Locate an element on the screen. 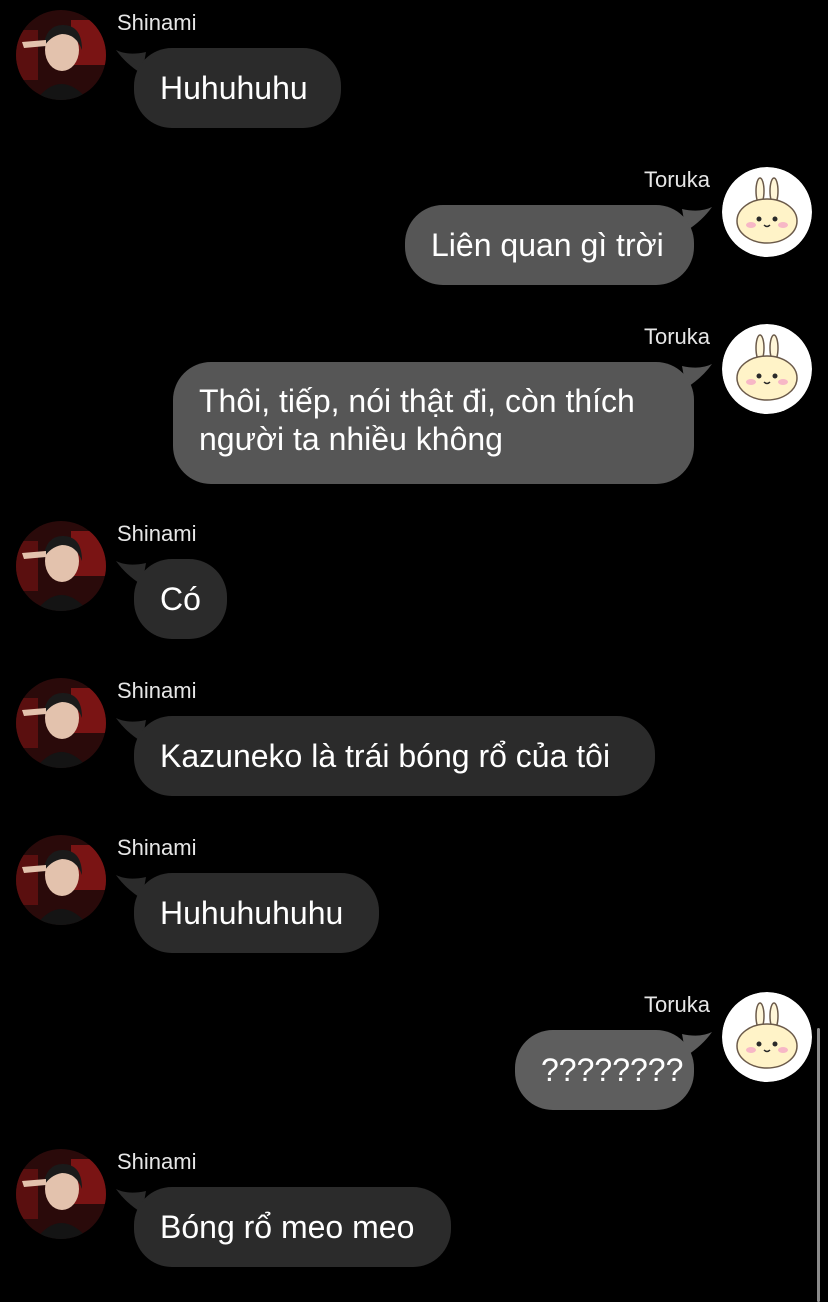 The image size is (828, 1302). message-bubble: Huhuhuhuhu is located at coordinates (256, 913).